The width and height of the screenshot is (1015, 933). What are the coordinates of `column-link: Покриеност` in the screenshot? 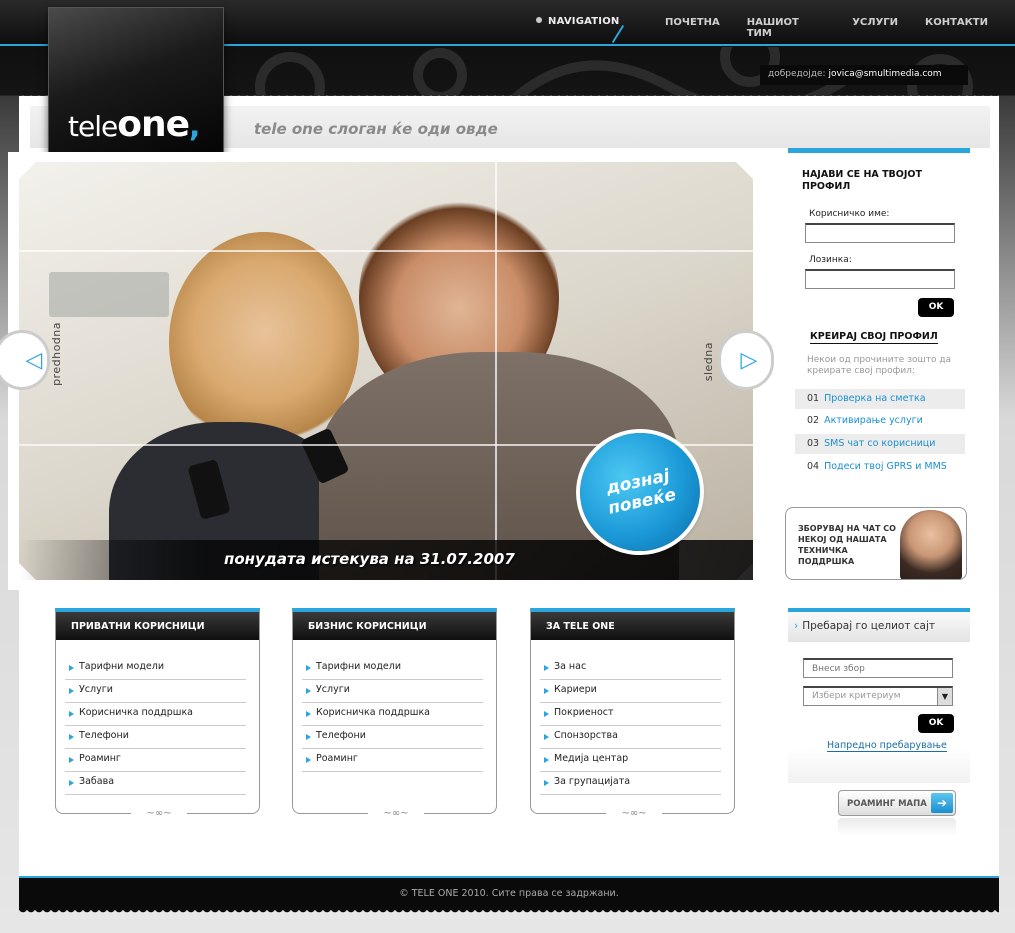 It's located at (630, 714).